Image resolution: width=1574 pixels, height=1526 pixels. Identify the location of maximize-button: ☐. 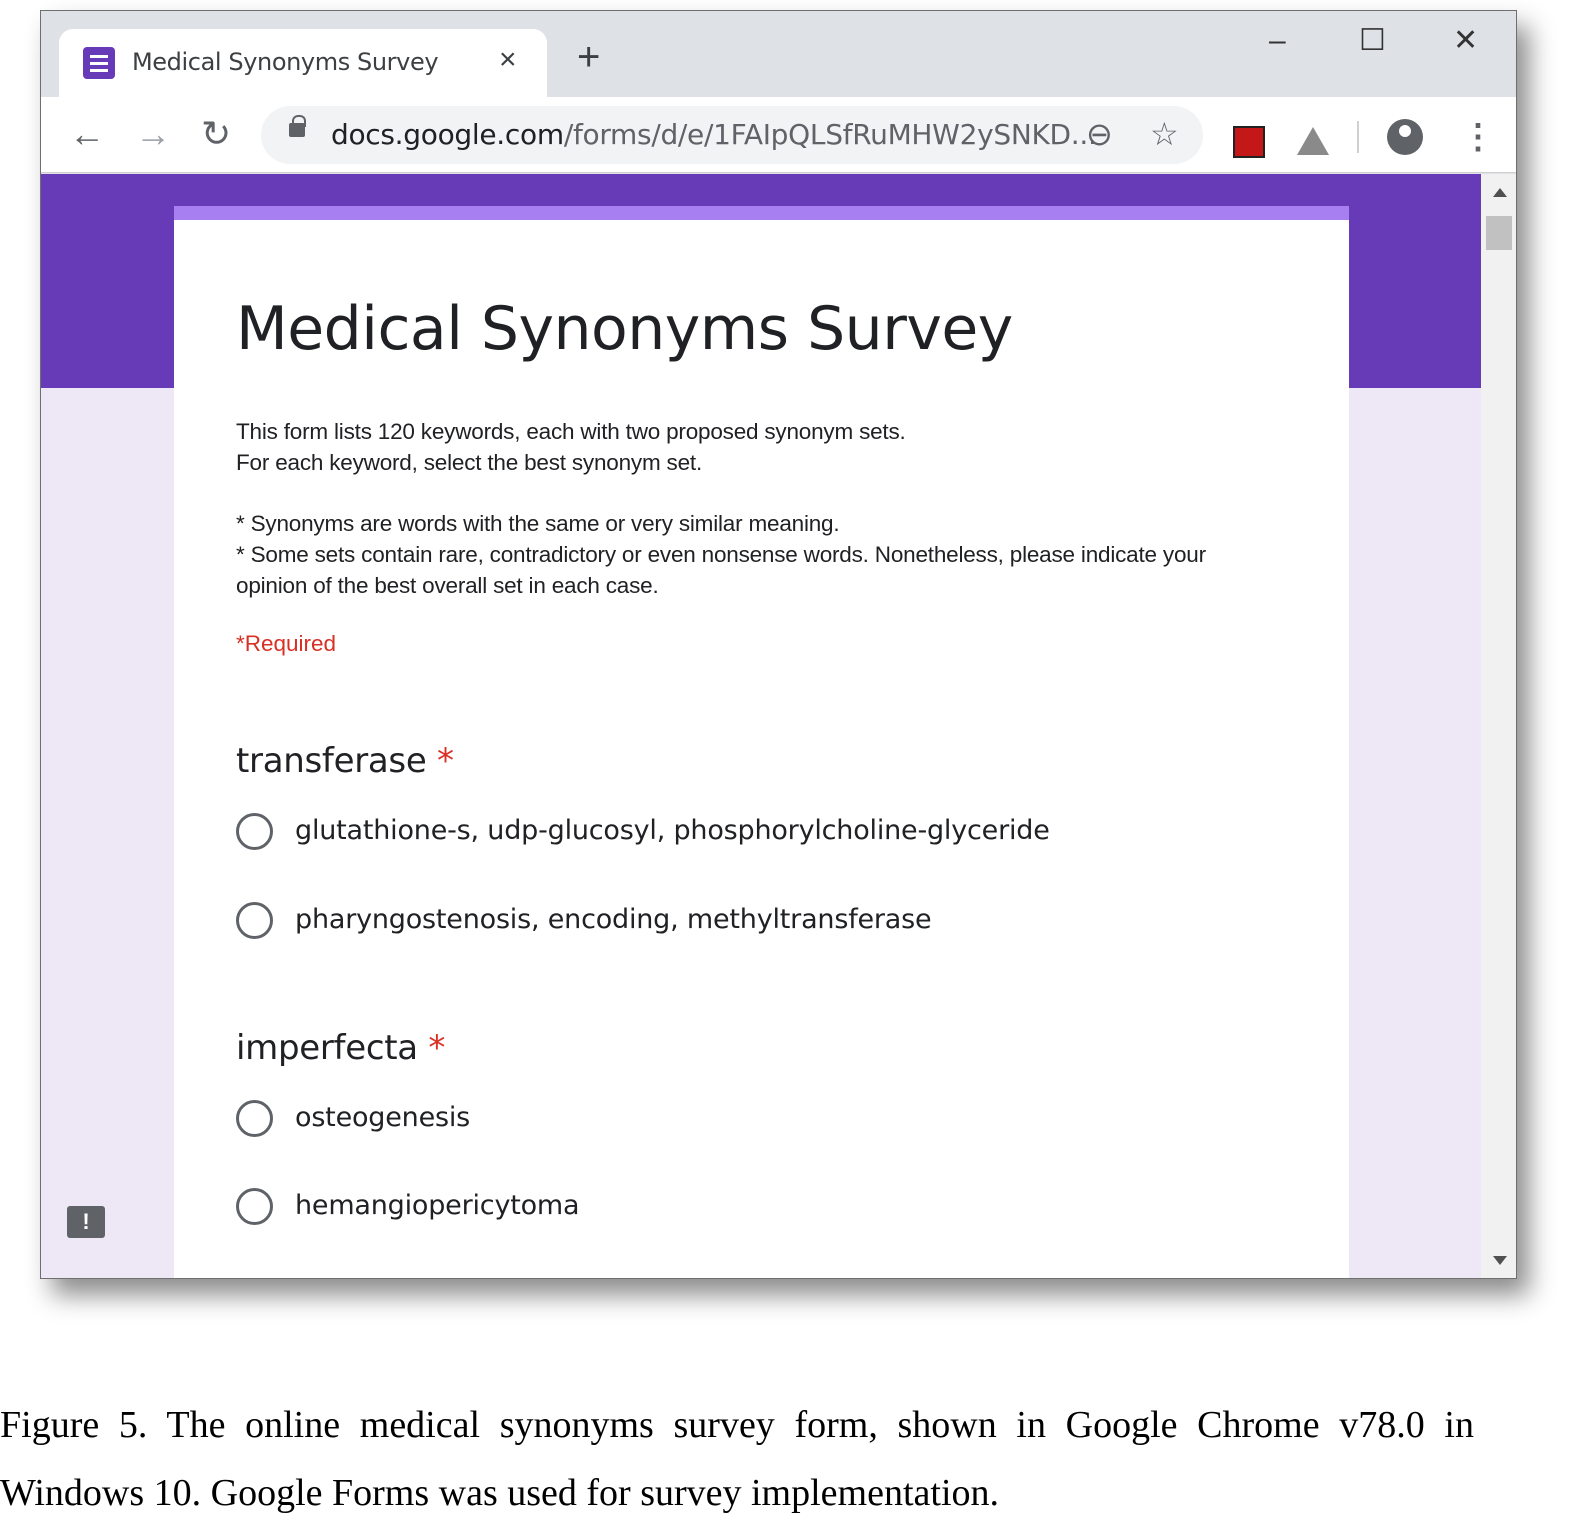
(1372, 41).